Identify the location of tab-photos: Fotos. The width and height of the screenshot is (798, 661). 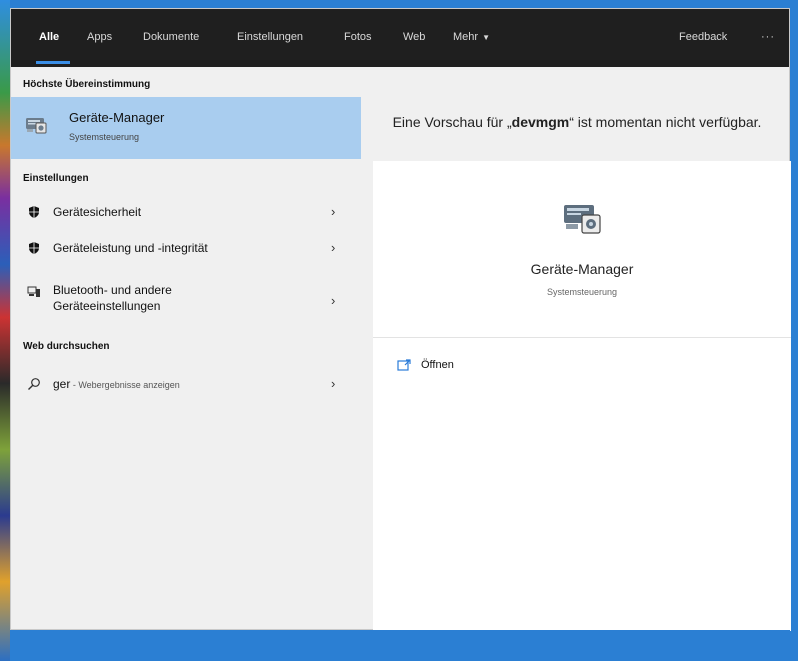
(358, 37).